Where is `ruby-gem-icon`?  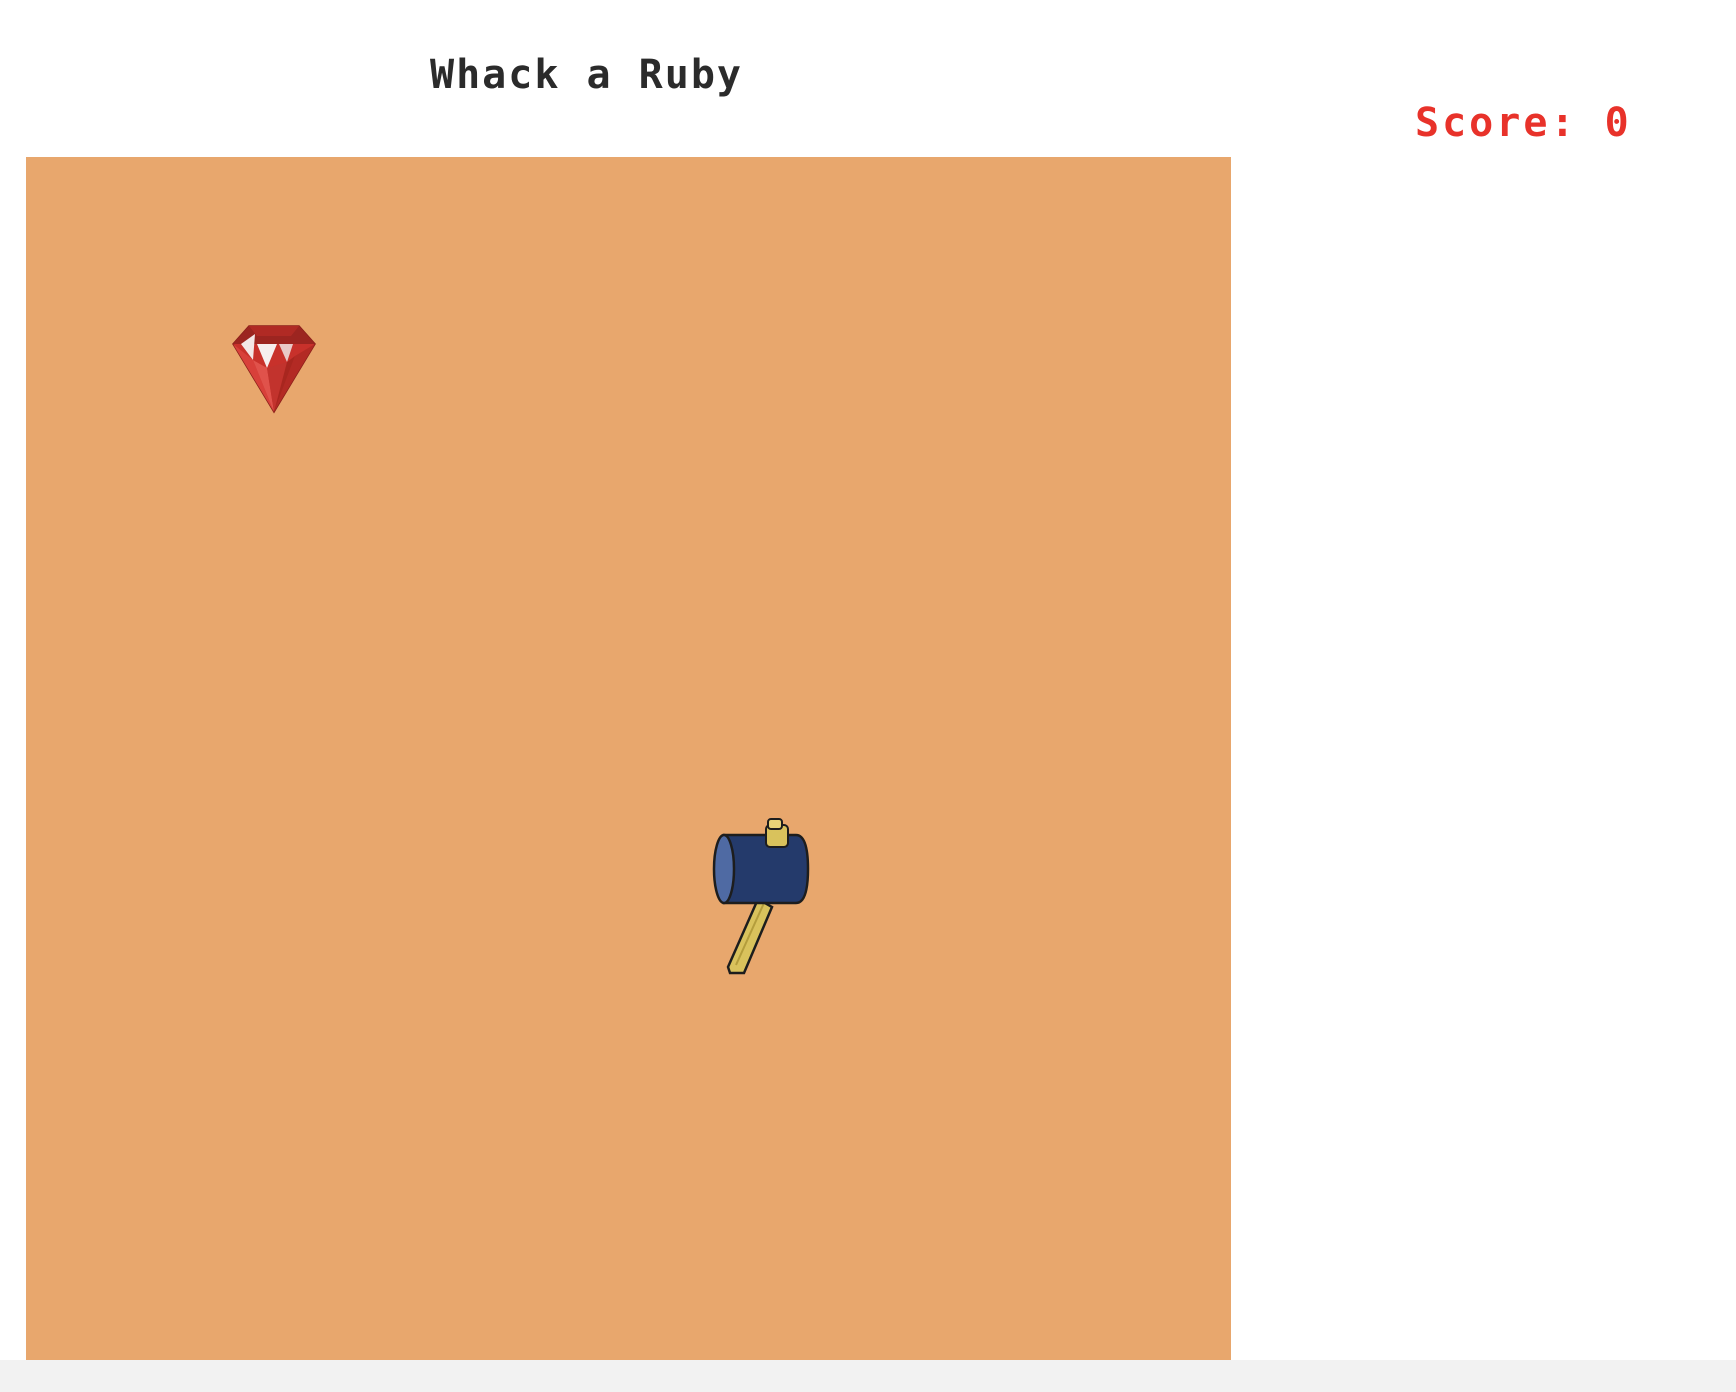
ruby-gem-icon is located at coordinates (274, 368).